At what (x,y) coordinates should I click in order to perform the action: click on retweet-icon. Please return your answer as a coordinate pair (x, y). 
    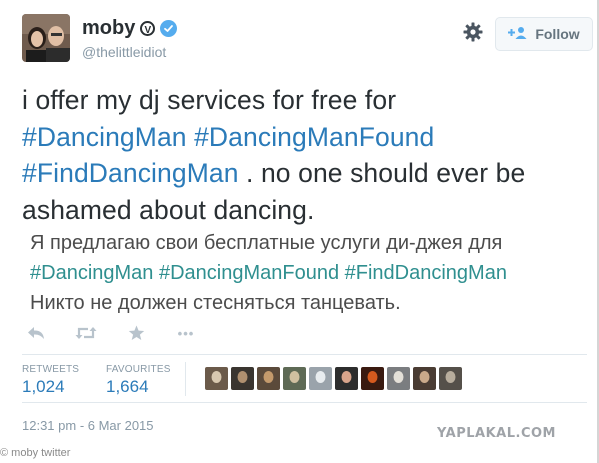
    Looking at the image, I should click on (86, 333).